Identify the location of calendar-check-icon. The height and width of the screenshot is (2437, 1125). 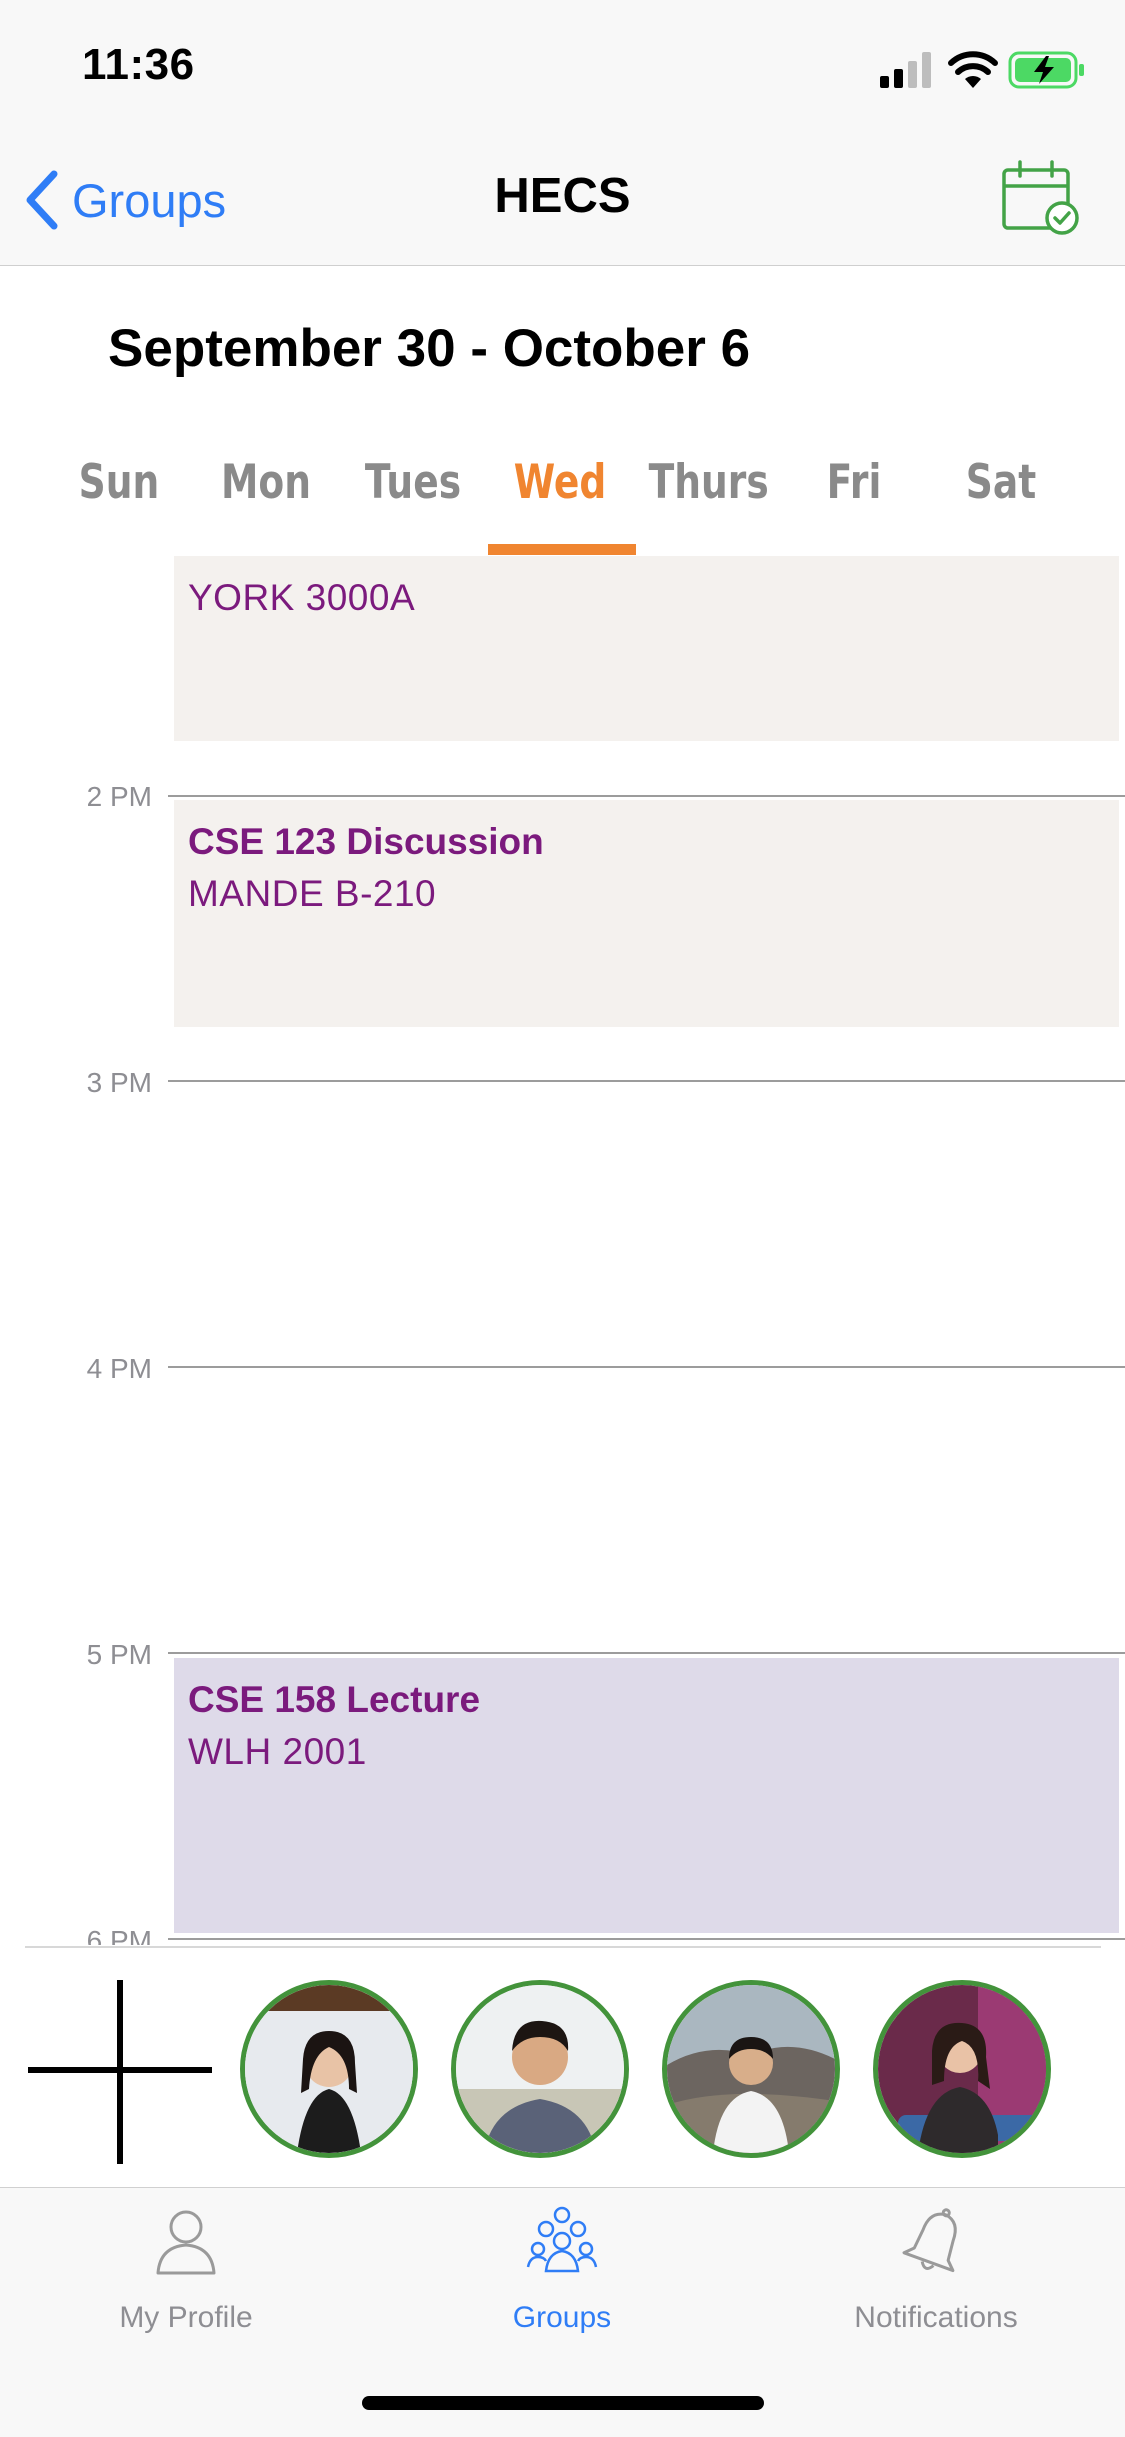
(1040, 198).